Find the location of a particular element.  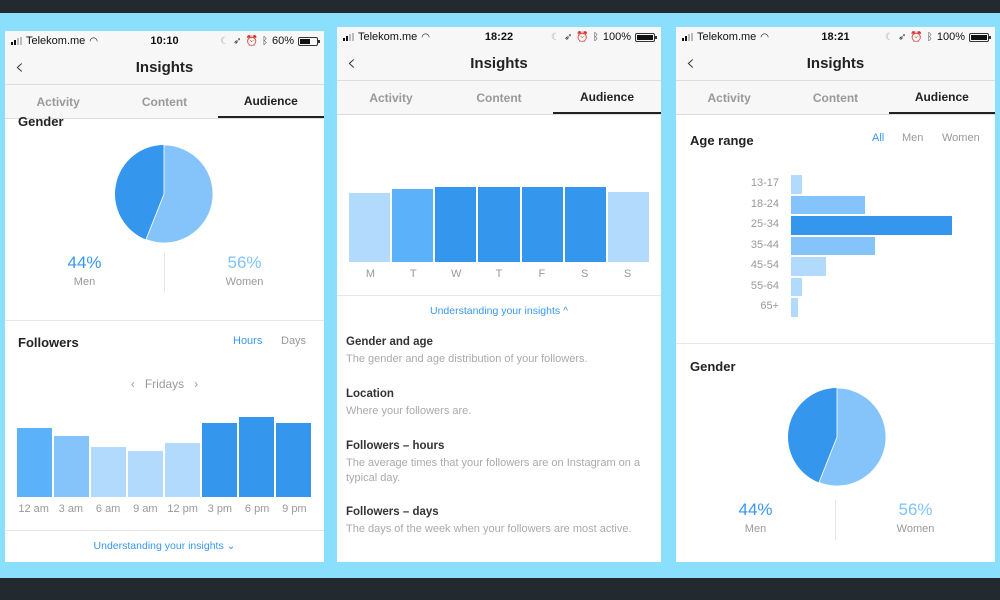

age-label: 25-34 is located at coordinates (764, 224).